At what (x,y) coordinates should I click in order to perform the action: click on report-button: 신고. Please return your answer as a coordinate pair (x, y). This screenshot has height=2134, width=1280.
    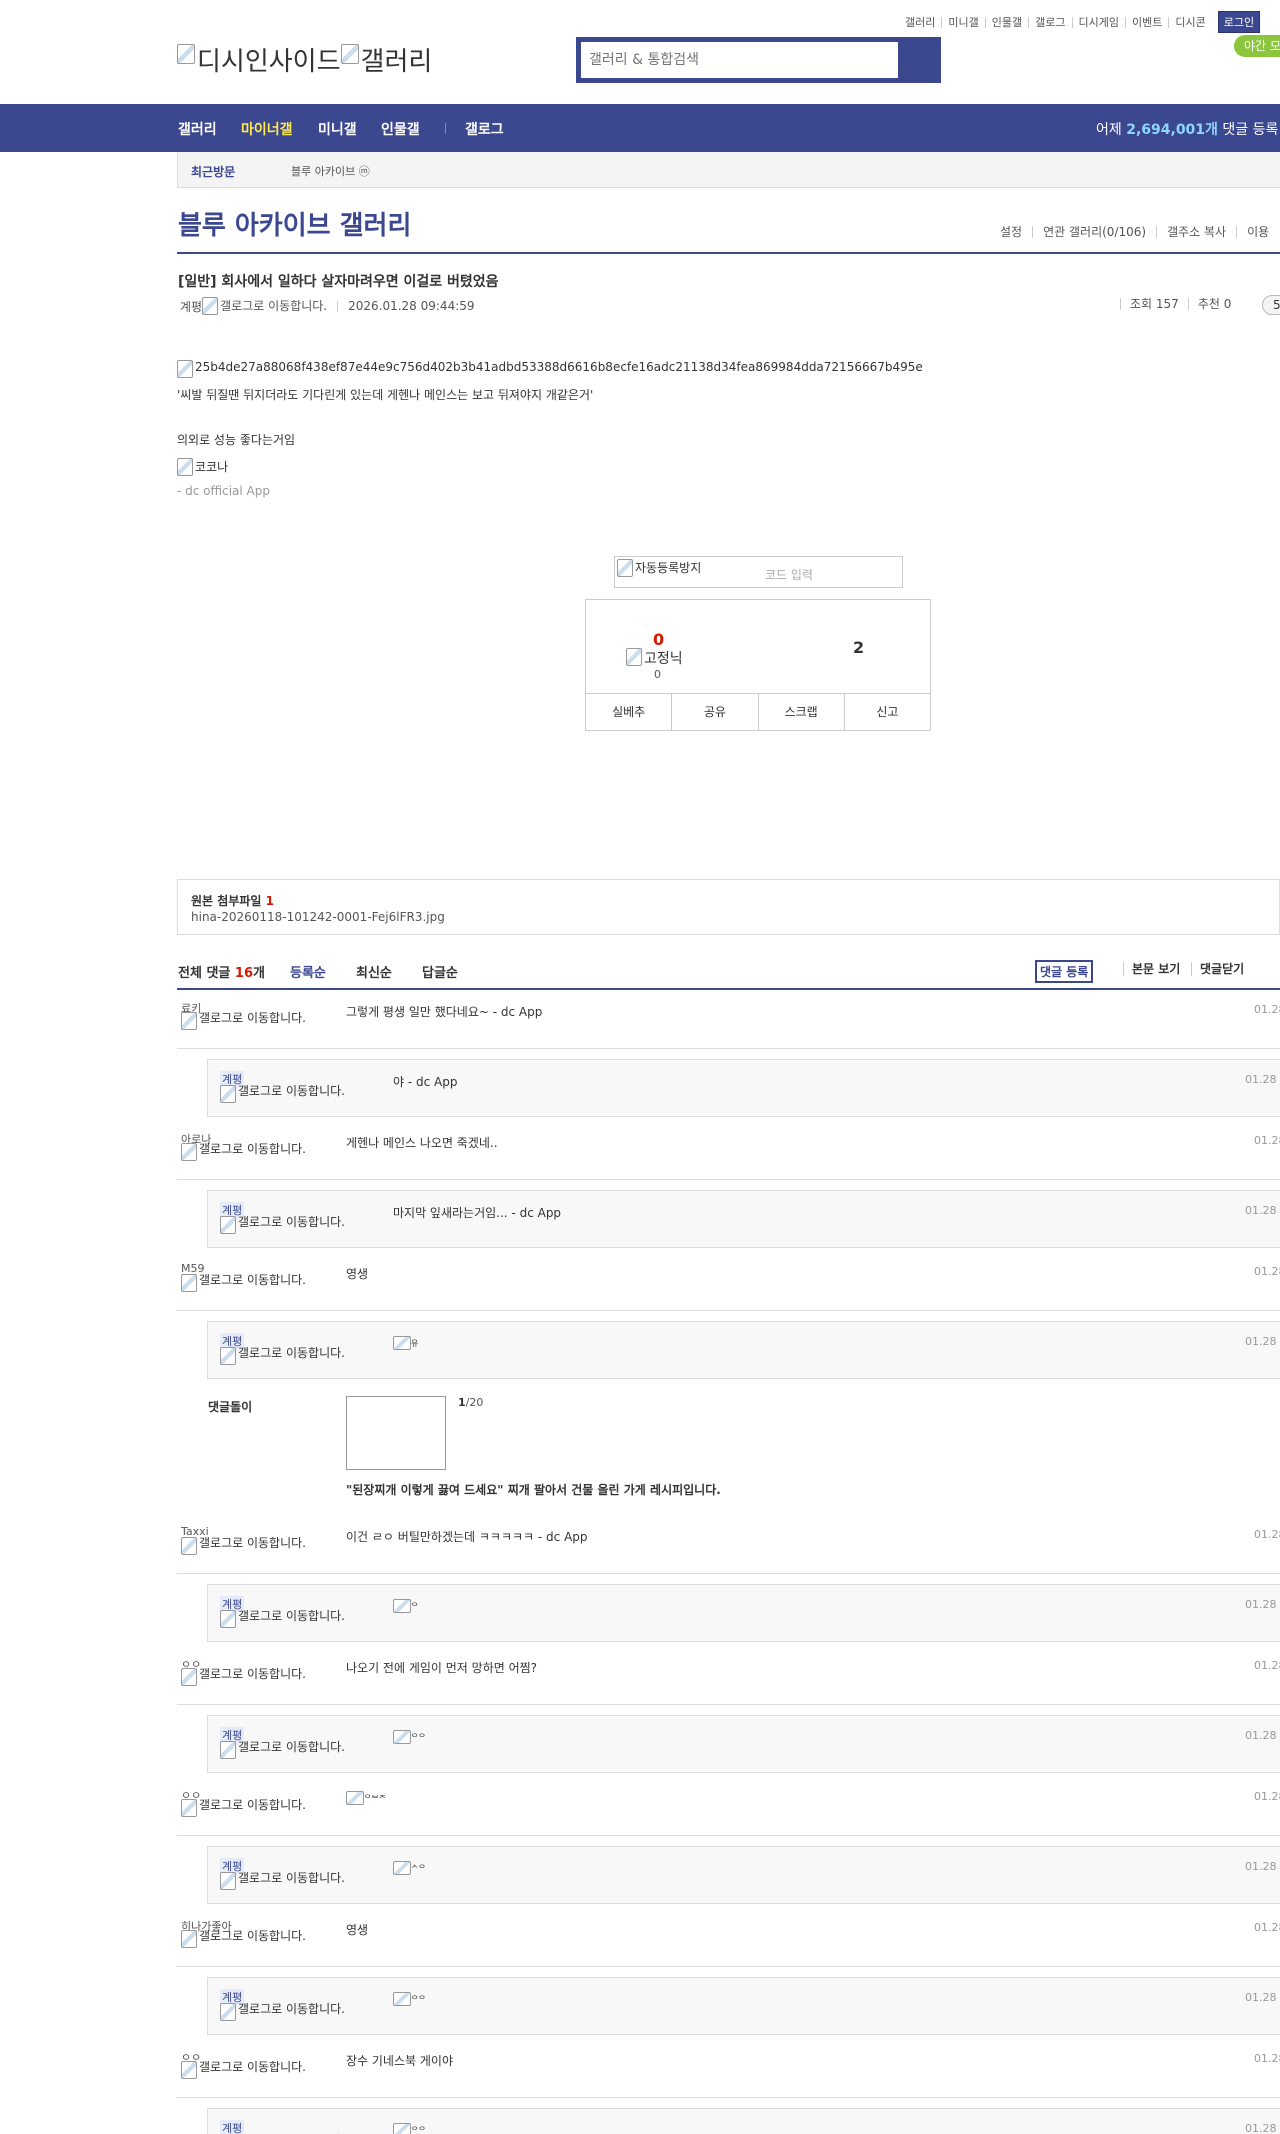
    Looking at the image, I should click on (886, 712).